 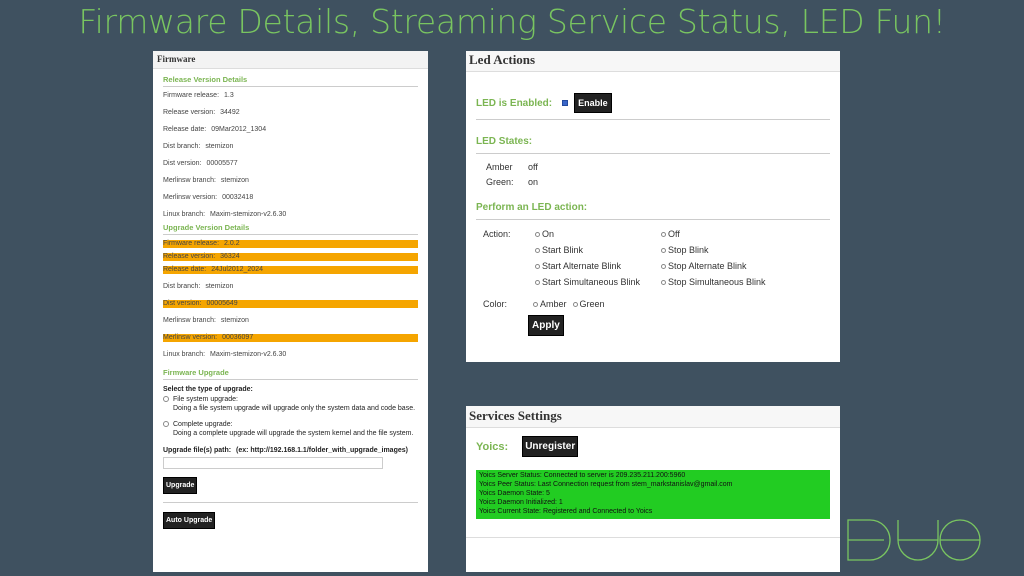 What do you see at coordinates (234, 320) in the screenshot?
I see `upgrade-value: stemizon` at bounding box center [234, 320].